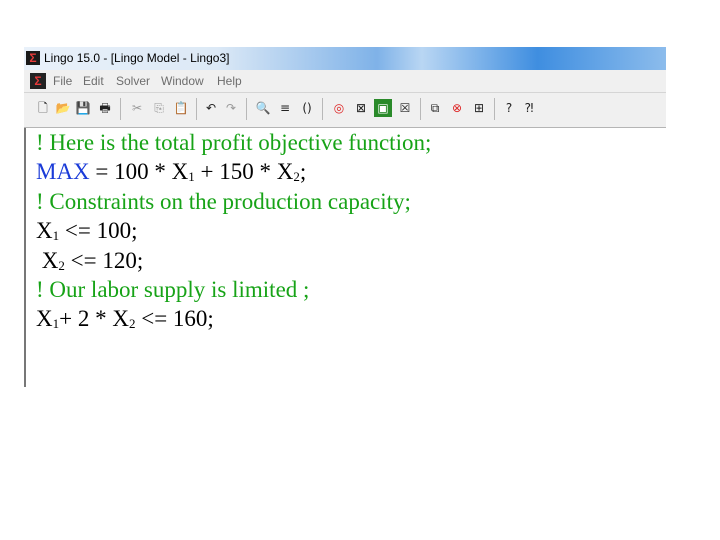 This screenshot has width=720, height=540. What do you see at coordinates (137, 58) in the screenshot?
I see `window-title: Lingo 15.0 - [Lingo Model - Lingo3]` at bounding box center [137, 58].